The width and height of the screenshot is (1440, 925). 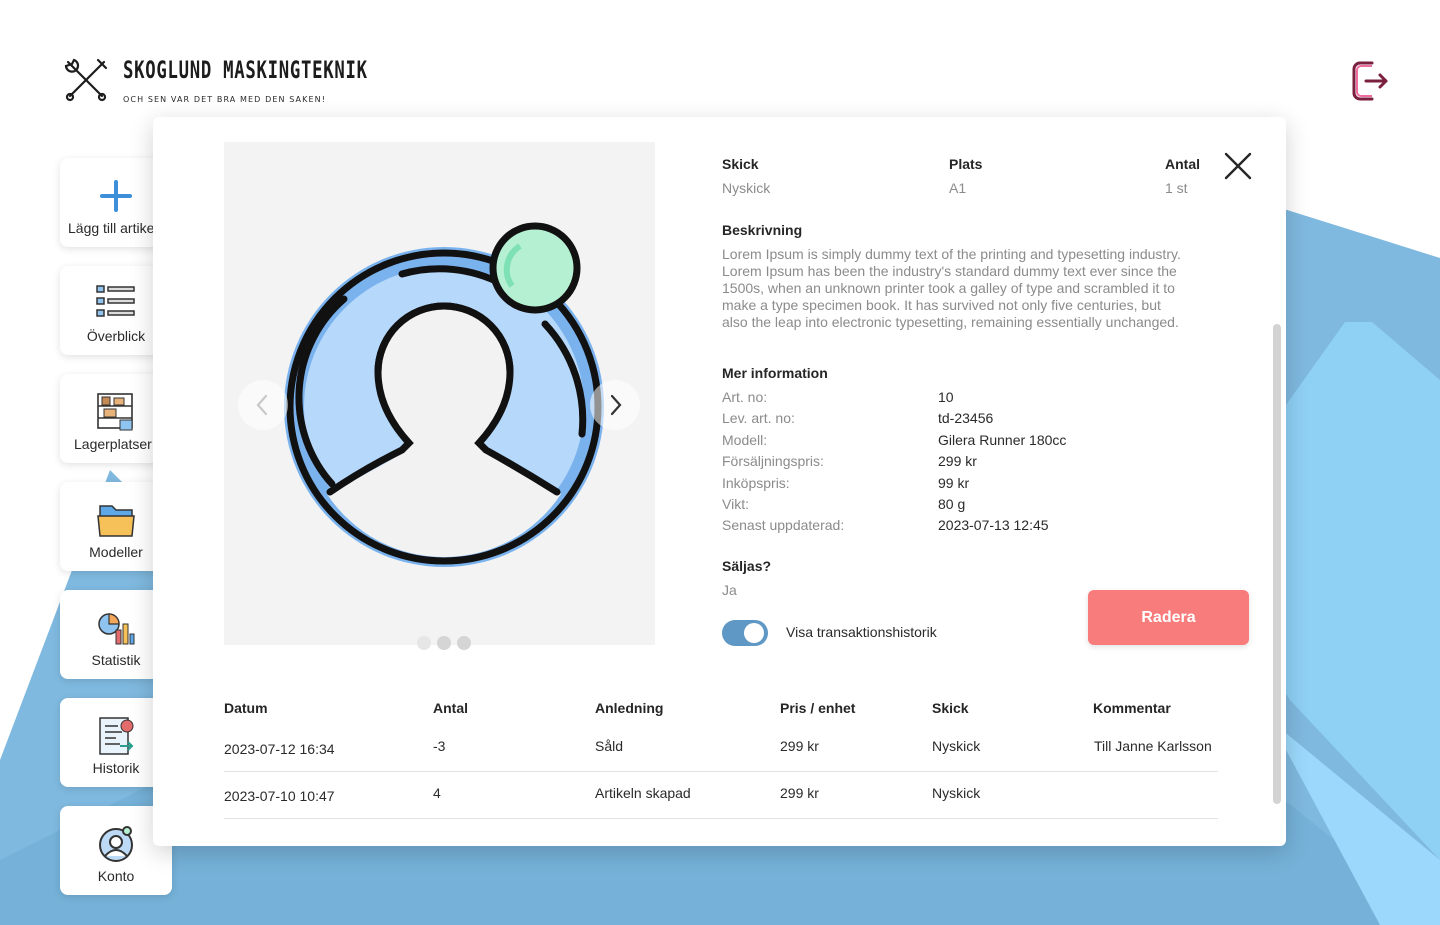 I want to click on logout-icon, so click(x=1370, y=81).